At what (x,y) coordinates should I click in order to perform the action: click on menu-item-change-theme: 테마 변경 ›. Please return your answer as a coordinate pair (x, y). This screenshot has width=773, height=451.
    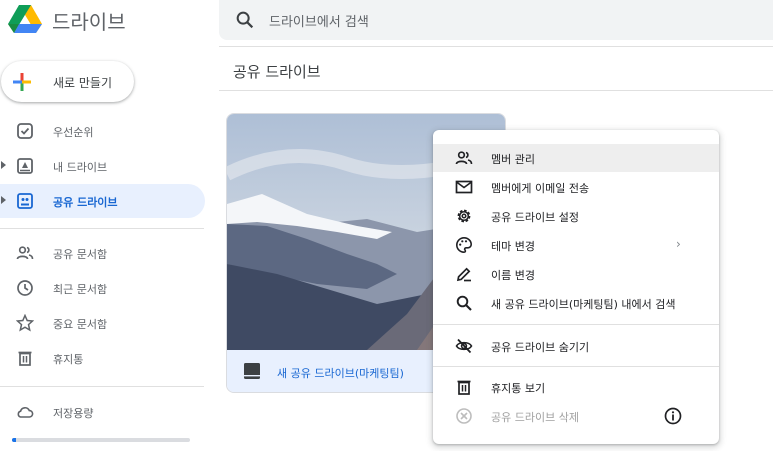
    Looking at the image, I should click on (576, 245).